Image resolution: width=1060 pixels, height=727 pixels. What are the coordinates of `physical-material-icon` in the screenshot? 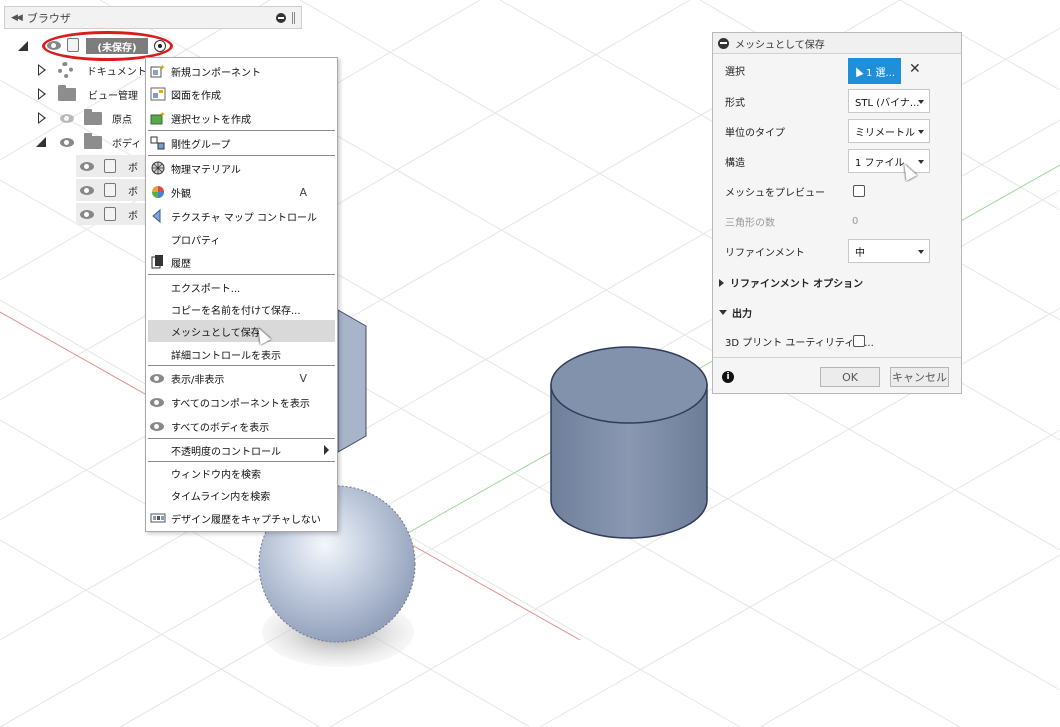 It's located at (158, 168).